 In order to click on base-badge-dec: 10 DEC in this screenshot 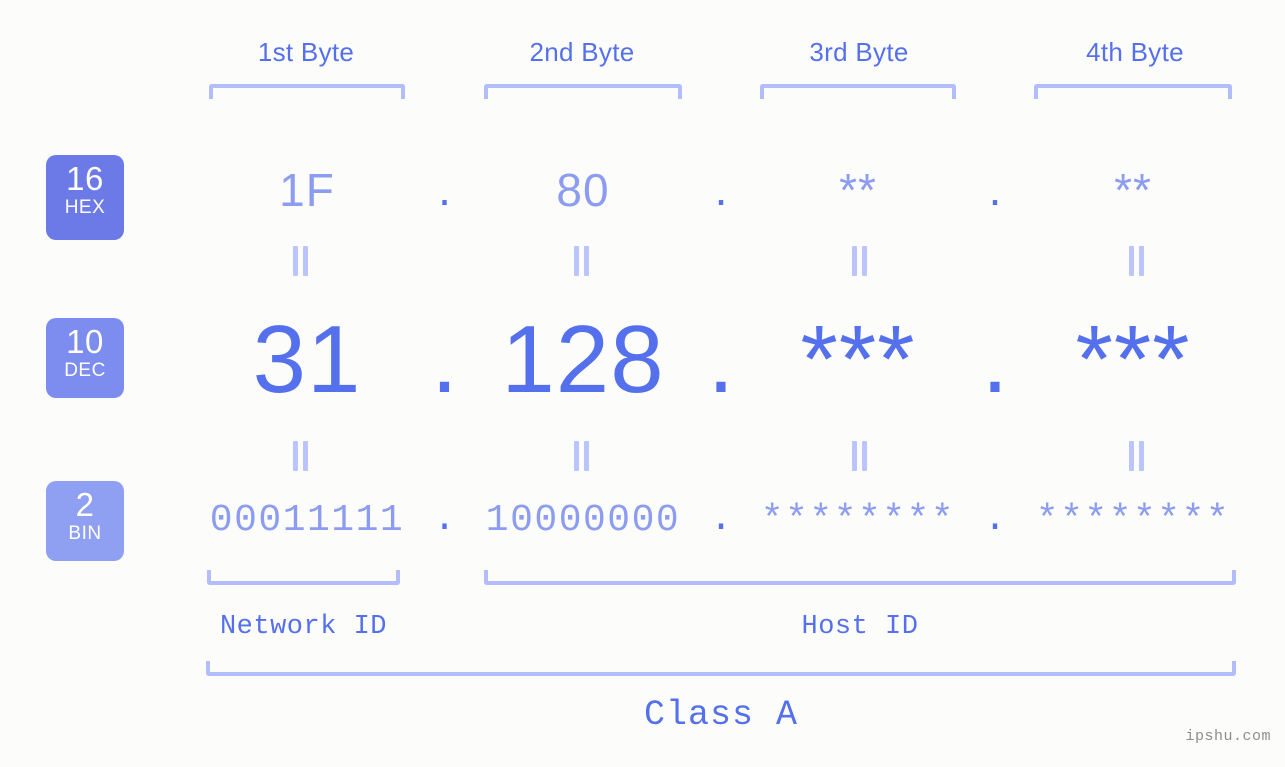, I will do `click(85, 358)`.